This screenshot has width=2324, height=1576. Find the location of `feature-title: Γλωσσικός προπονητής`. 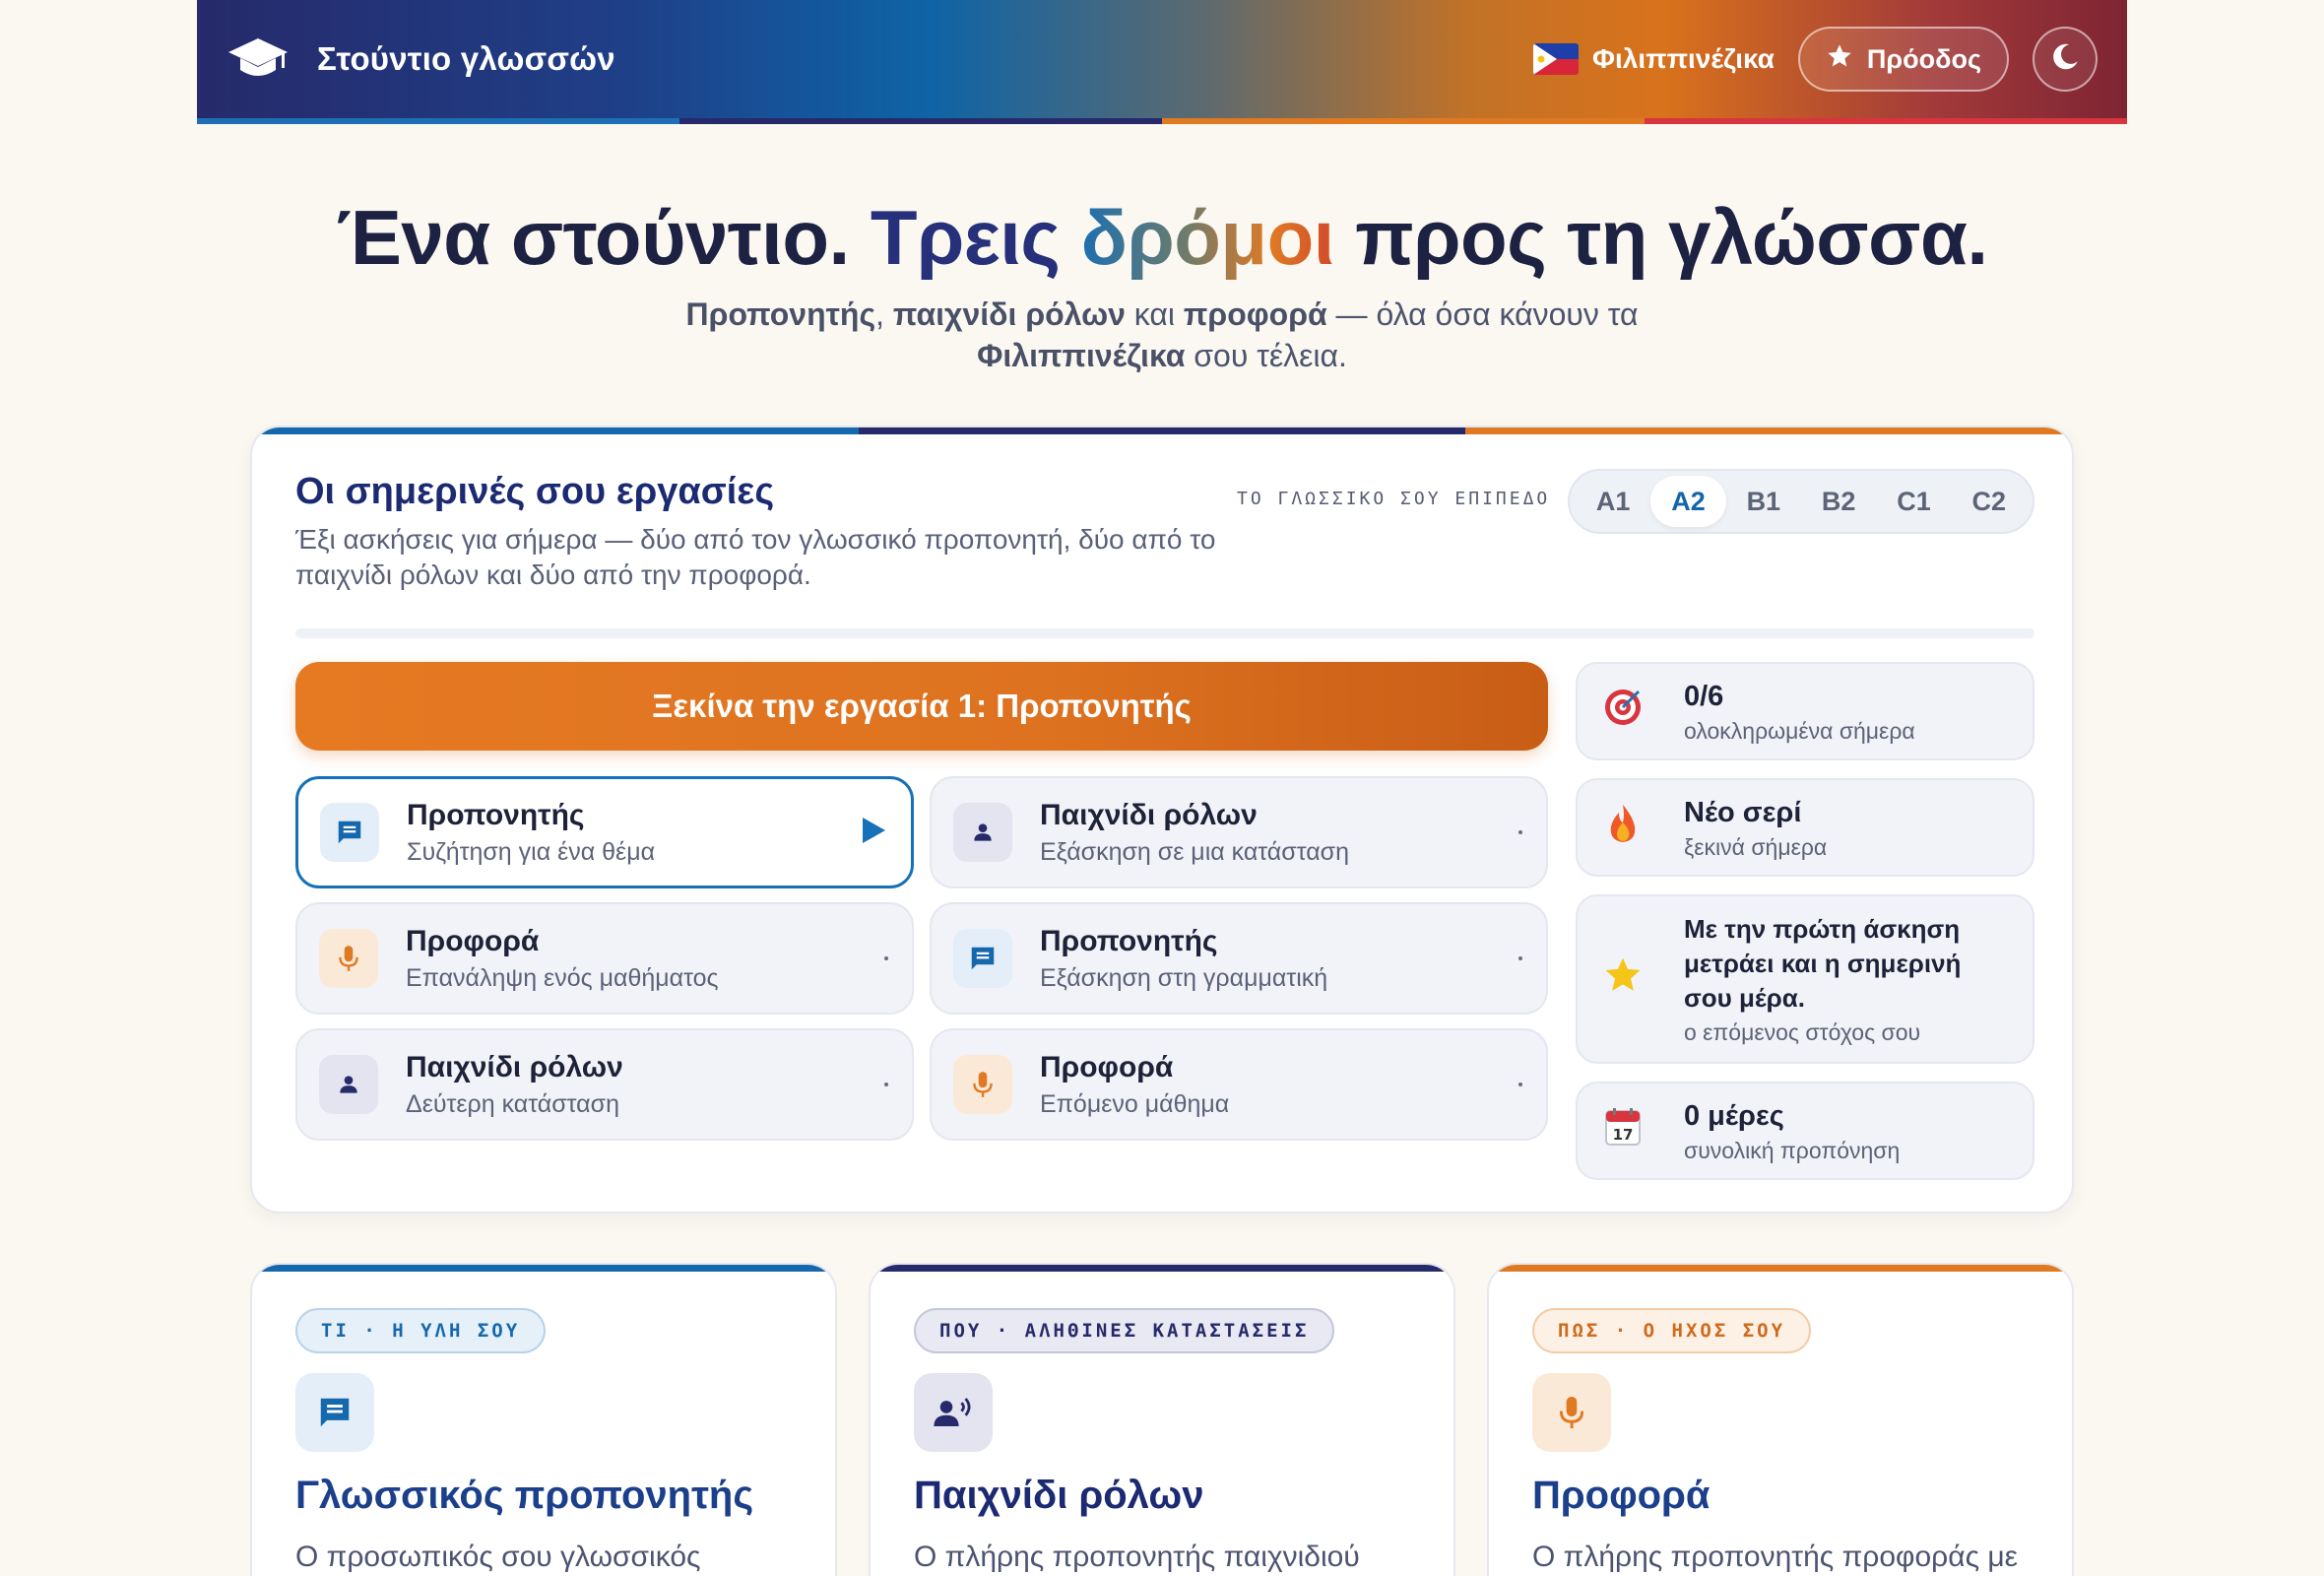

feature-title: Γλωσσικός προπονητής is located at coordinates (525, 1495).